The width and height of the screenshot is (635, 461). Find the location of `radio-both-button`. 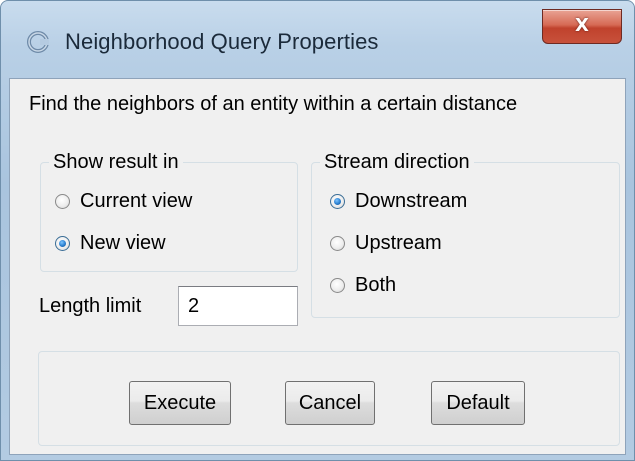

radio-both-button is located at coordinates (337, 285).